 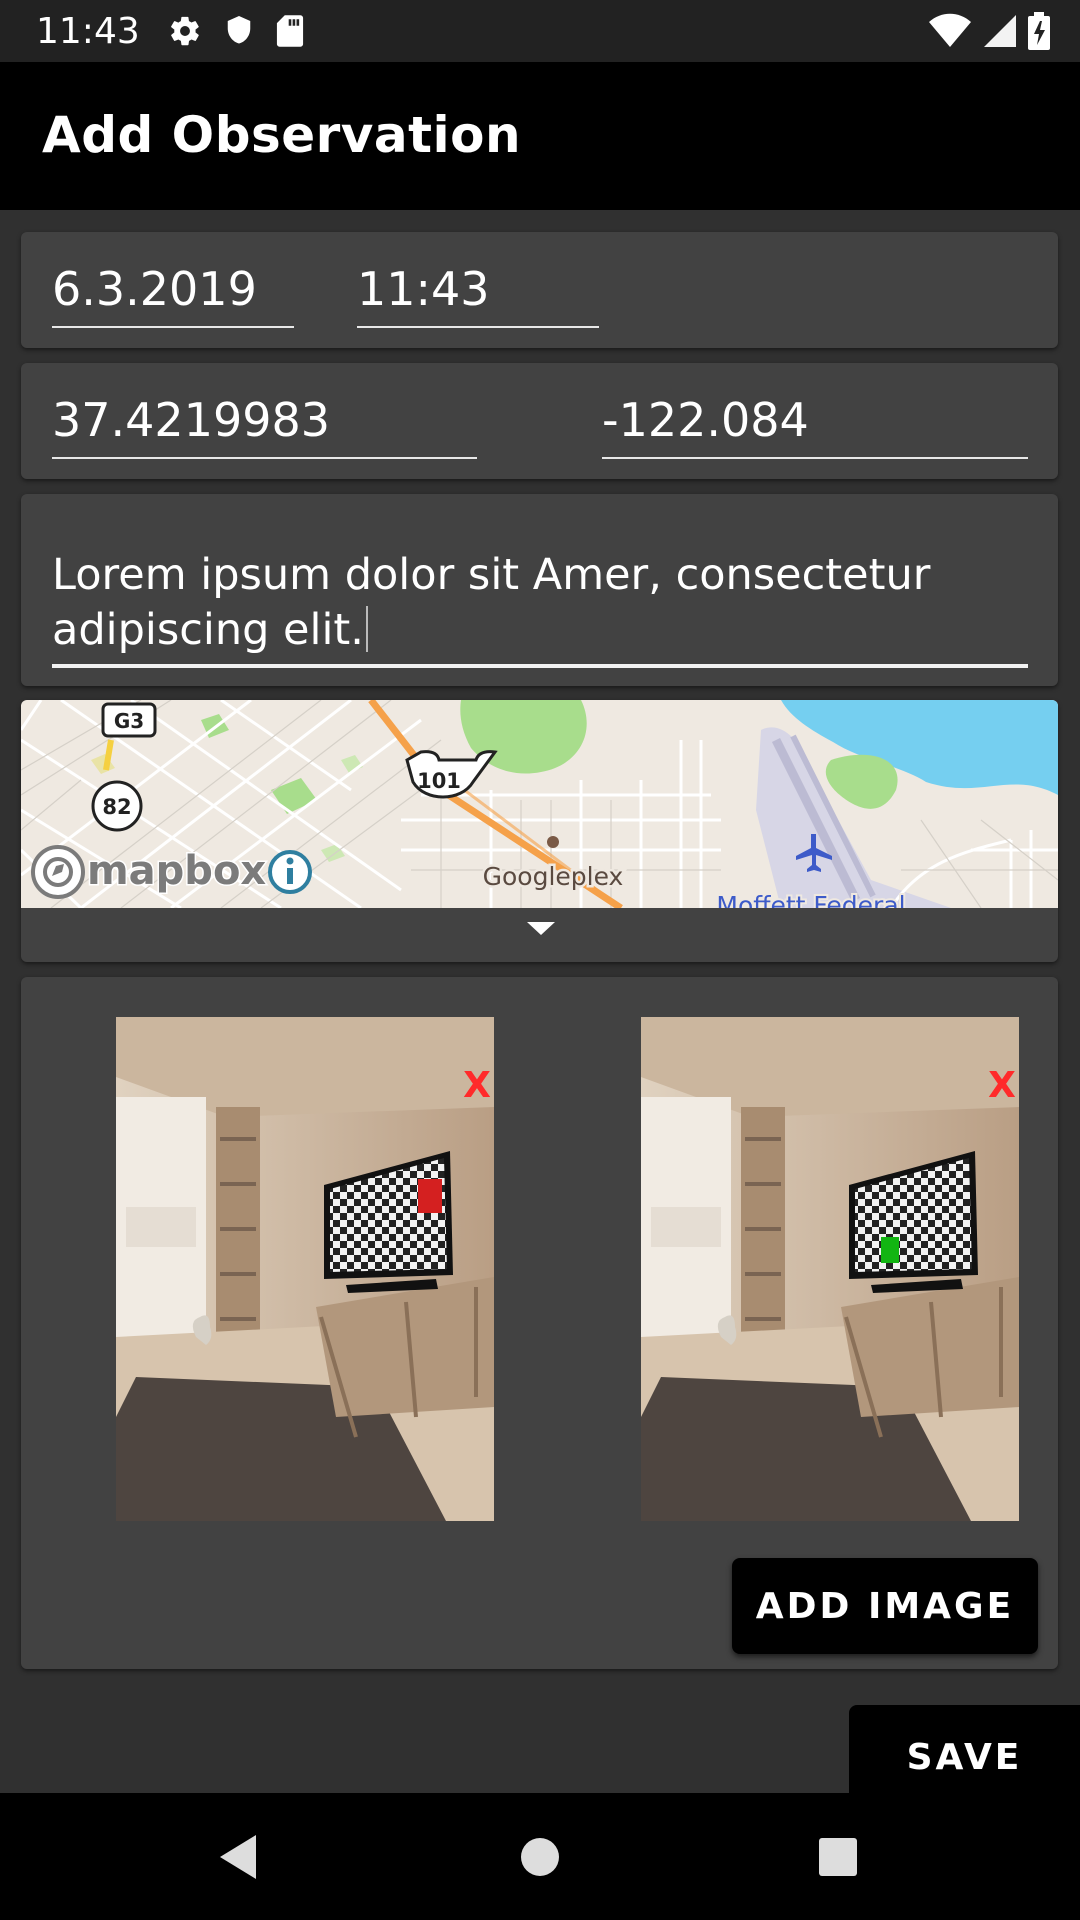 I want to click on mapbox-logo-text: mapbox, so click(x=176, y=871).